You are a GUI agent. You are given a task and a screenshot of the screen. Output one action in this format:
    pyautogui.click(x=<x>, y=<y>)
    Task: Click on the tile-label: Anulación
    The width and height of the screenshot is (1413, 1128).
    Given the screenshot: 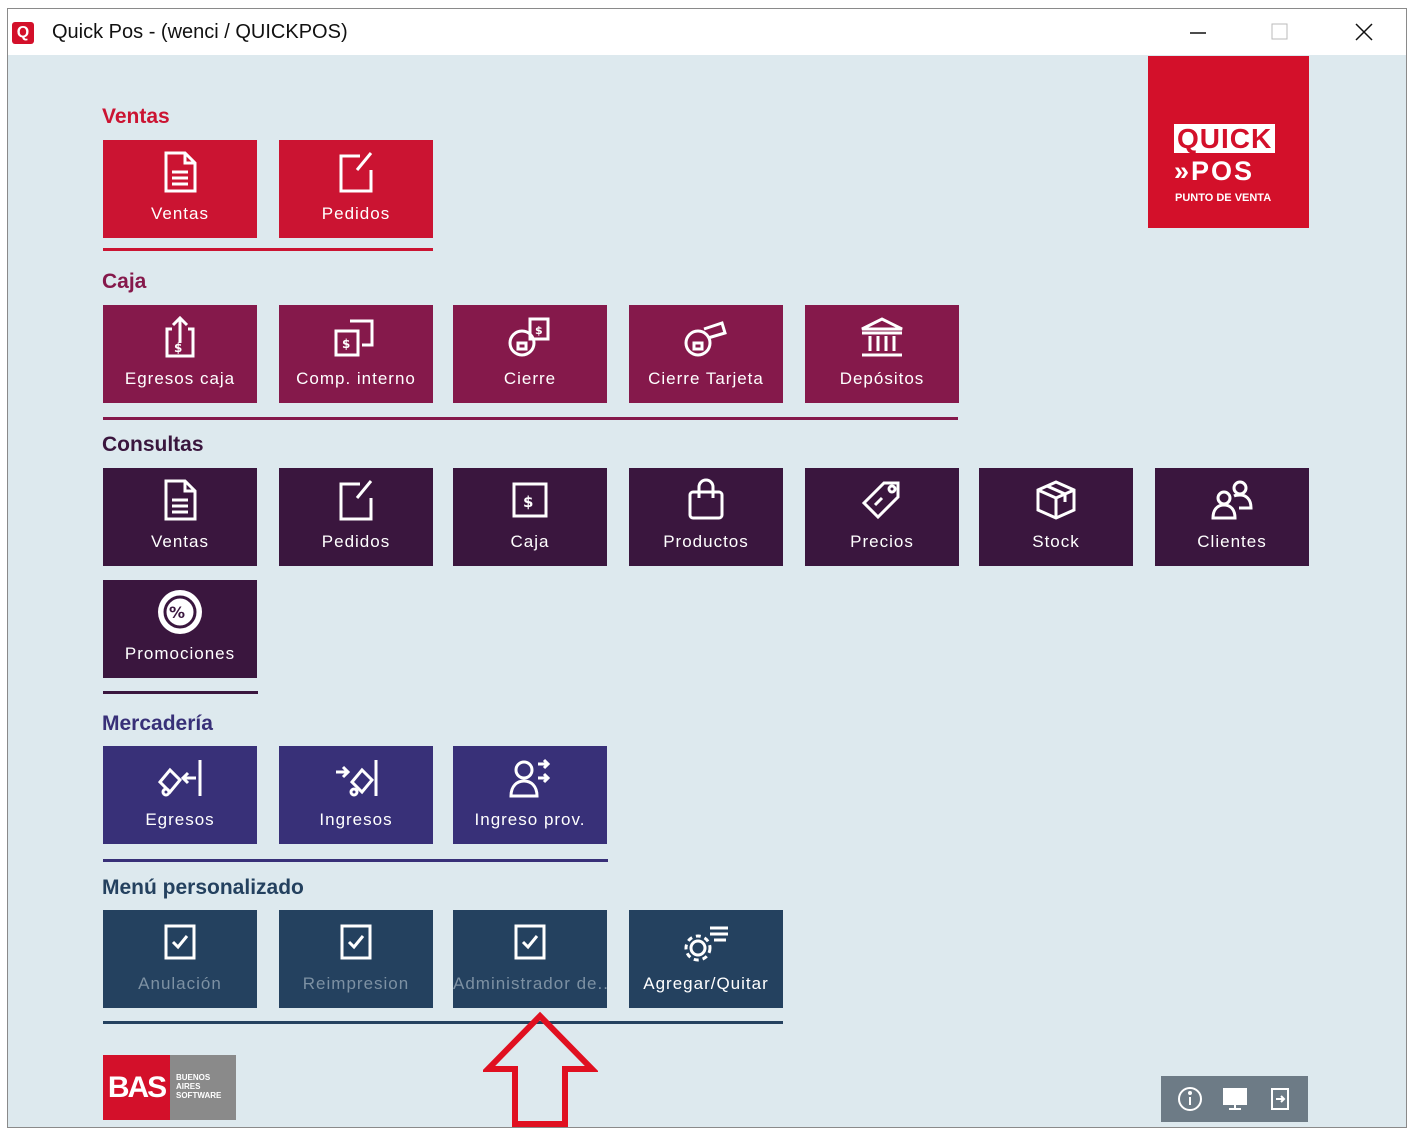 What is the action you would take?
    pyautogui.click(x=180, y=983)
    